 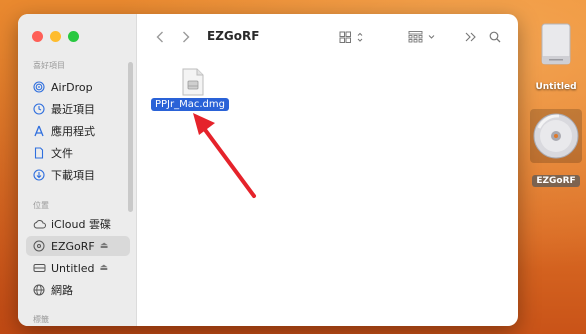 What do you see at coordinates (327, 37) in the screenshot?
I see `toolbar: EZGoRF` at bounding box center [327, 37].